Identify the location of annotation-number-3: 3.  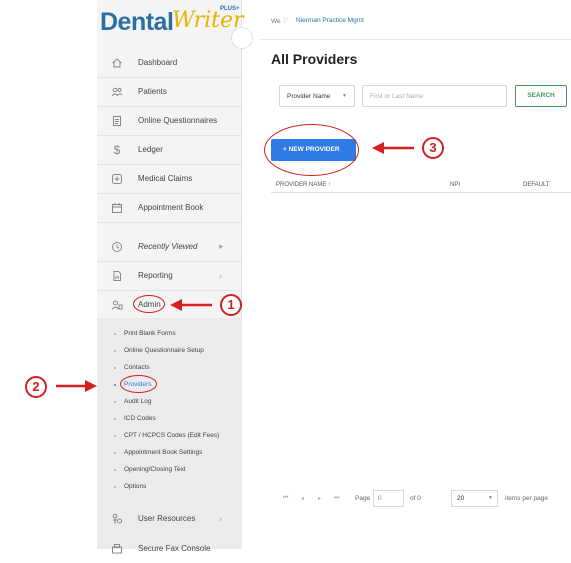
(433, 148).